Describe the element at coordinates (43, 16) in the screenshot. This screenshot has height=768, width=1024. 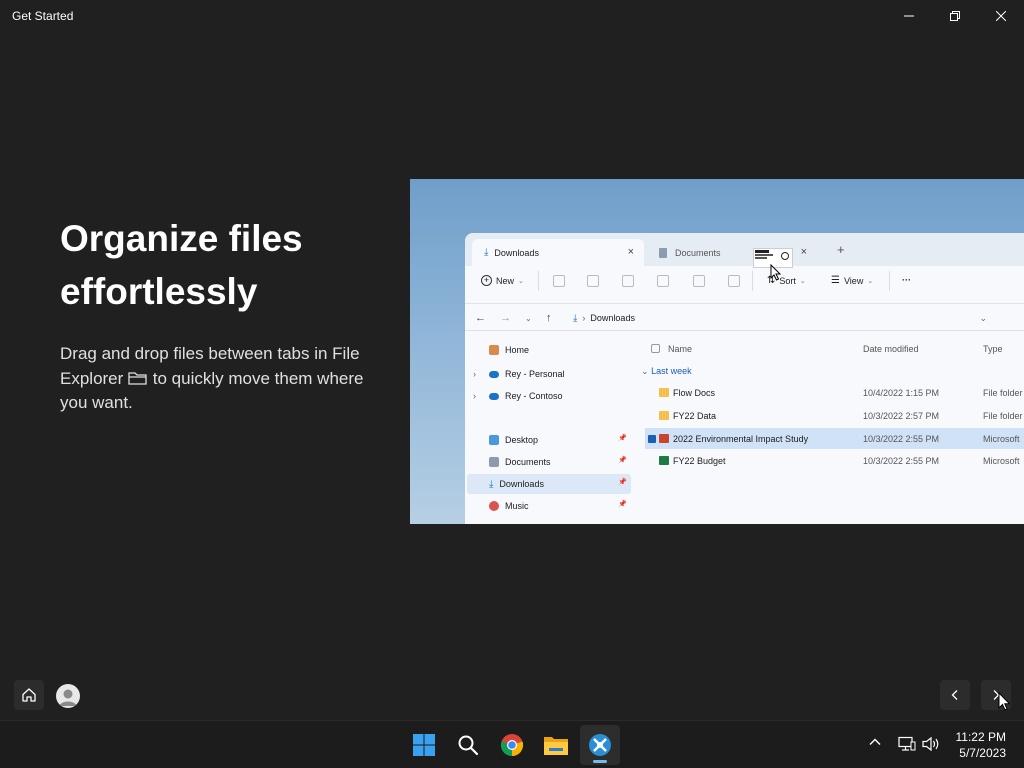
I see `window-title: Get Started` at that location.